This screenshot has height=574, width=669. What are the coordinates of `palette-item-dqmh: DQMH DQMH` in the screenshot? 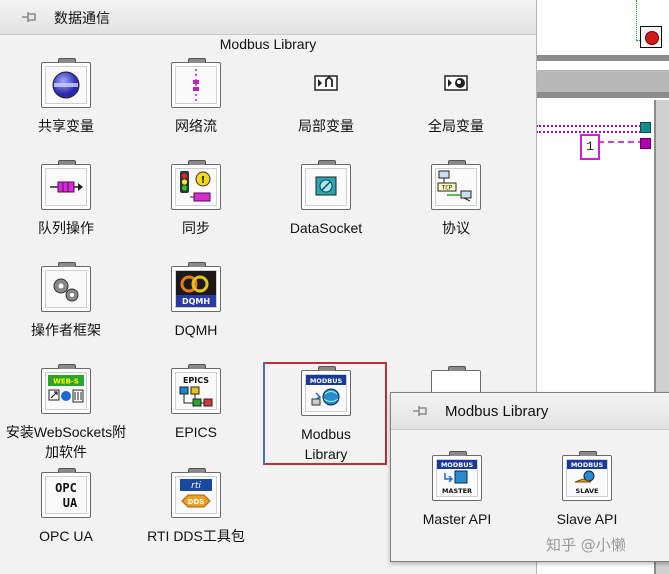 It's located at (196, 302).